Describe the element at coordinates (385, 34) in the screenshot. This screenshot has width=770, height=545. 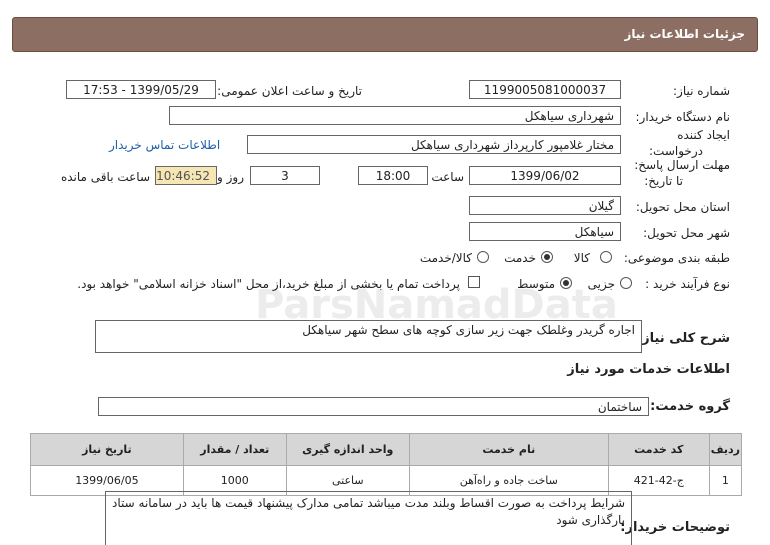
I see `page-header: جزئیات اطلاعات نیاز` at that location.